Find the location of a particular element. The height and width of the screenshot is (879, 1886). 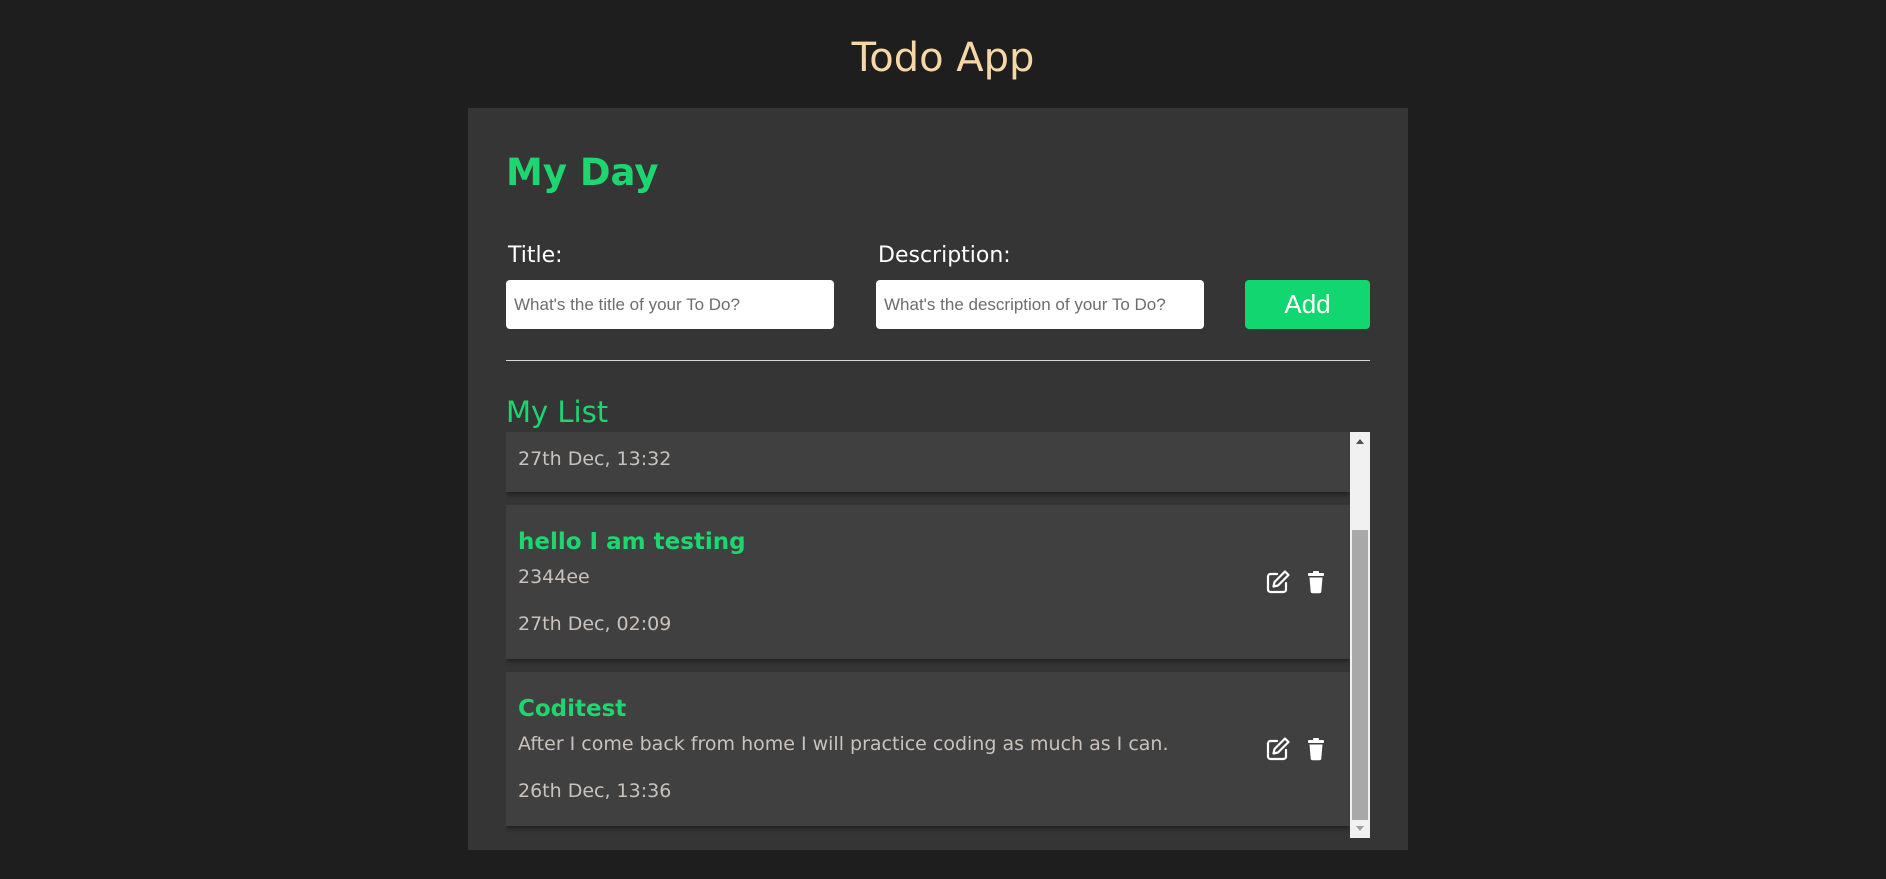

todo-date: 26th Dec, 13:36 is located at coordinates (595, 791).